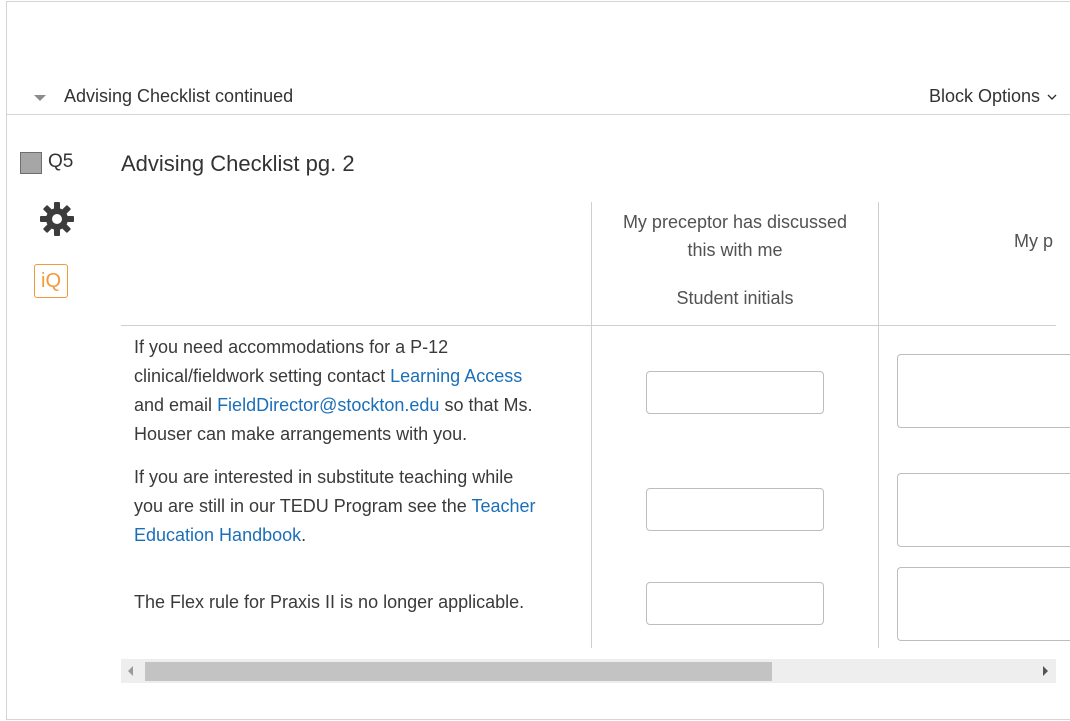 This screenshot has height=721, width=1070. Describe the element at coordinates (983, 391) in the screenshot. I see `second-column-input-row1` at that location.